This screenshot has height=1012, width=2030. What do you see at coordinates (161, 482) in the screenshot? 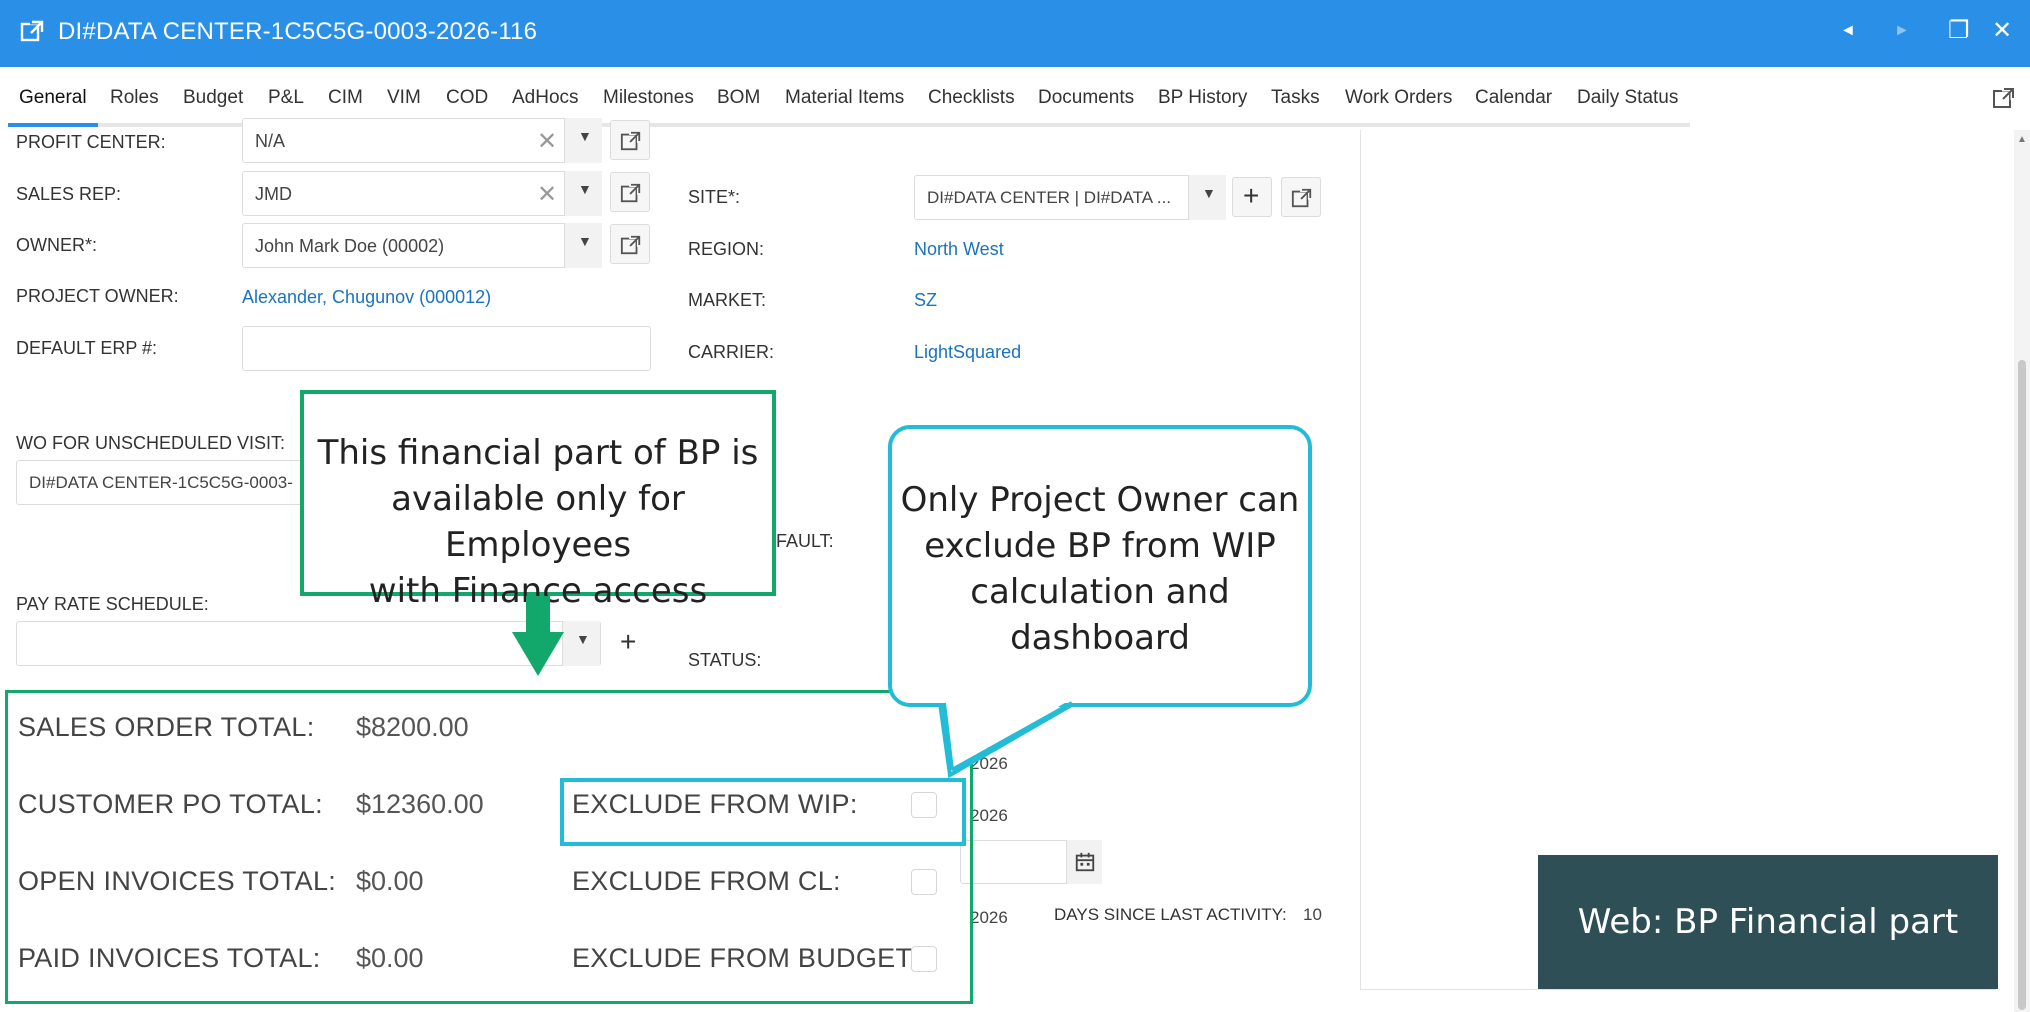
I see `wo-unscheduled-value: DI#DATA CENTER-1C5C5G-0003-` at bounding box center [161, 482].